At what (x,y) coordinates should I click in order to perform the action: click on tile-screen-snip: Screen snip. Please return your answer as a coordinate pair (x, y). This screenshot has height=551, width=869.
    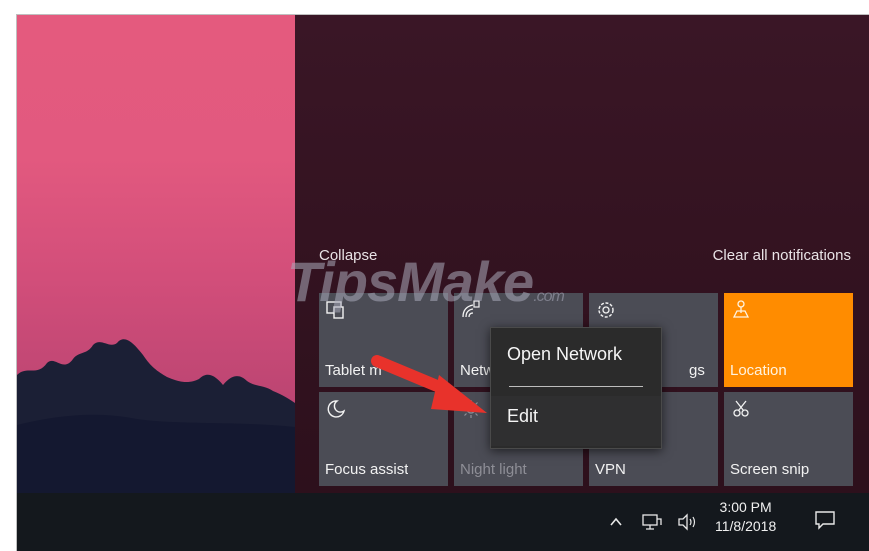
    Looking at the image, I should click on (788, 439).